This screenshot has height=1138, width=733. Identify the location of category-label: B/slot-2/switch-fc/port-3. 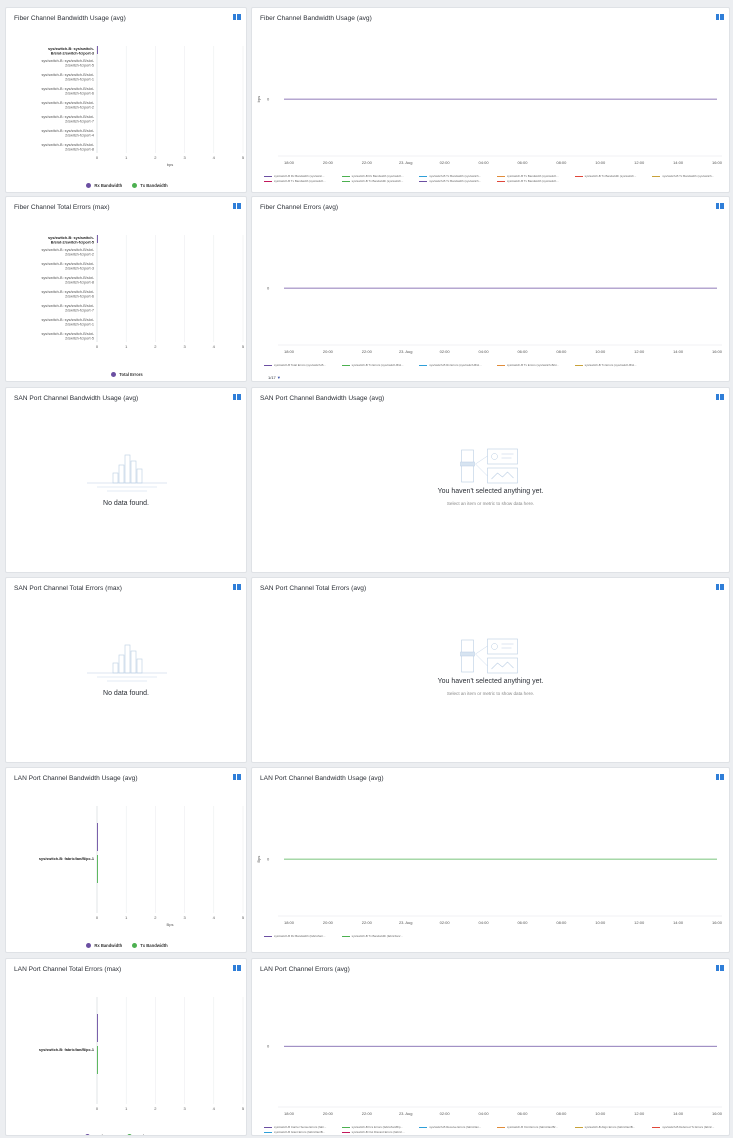
(72, 54).